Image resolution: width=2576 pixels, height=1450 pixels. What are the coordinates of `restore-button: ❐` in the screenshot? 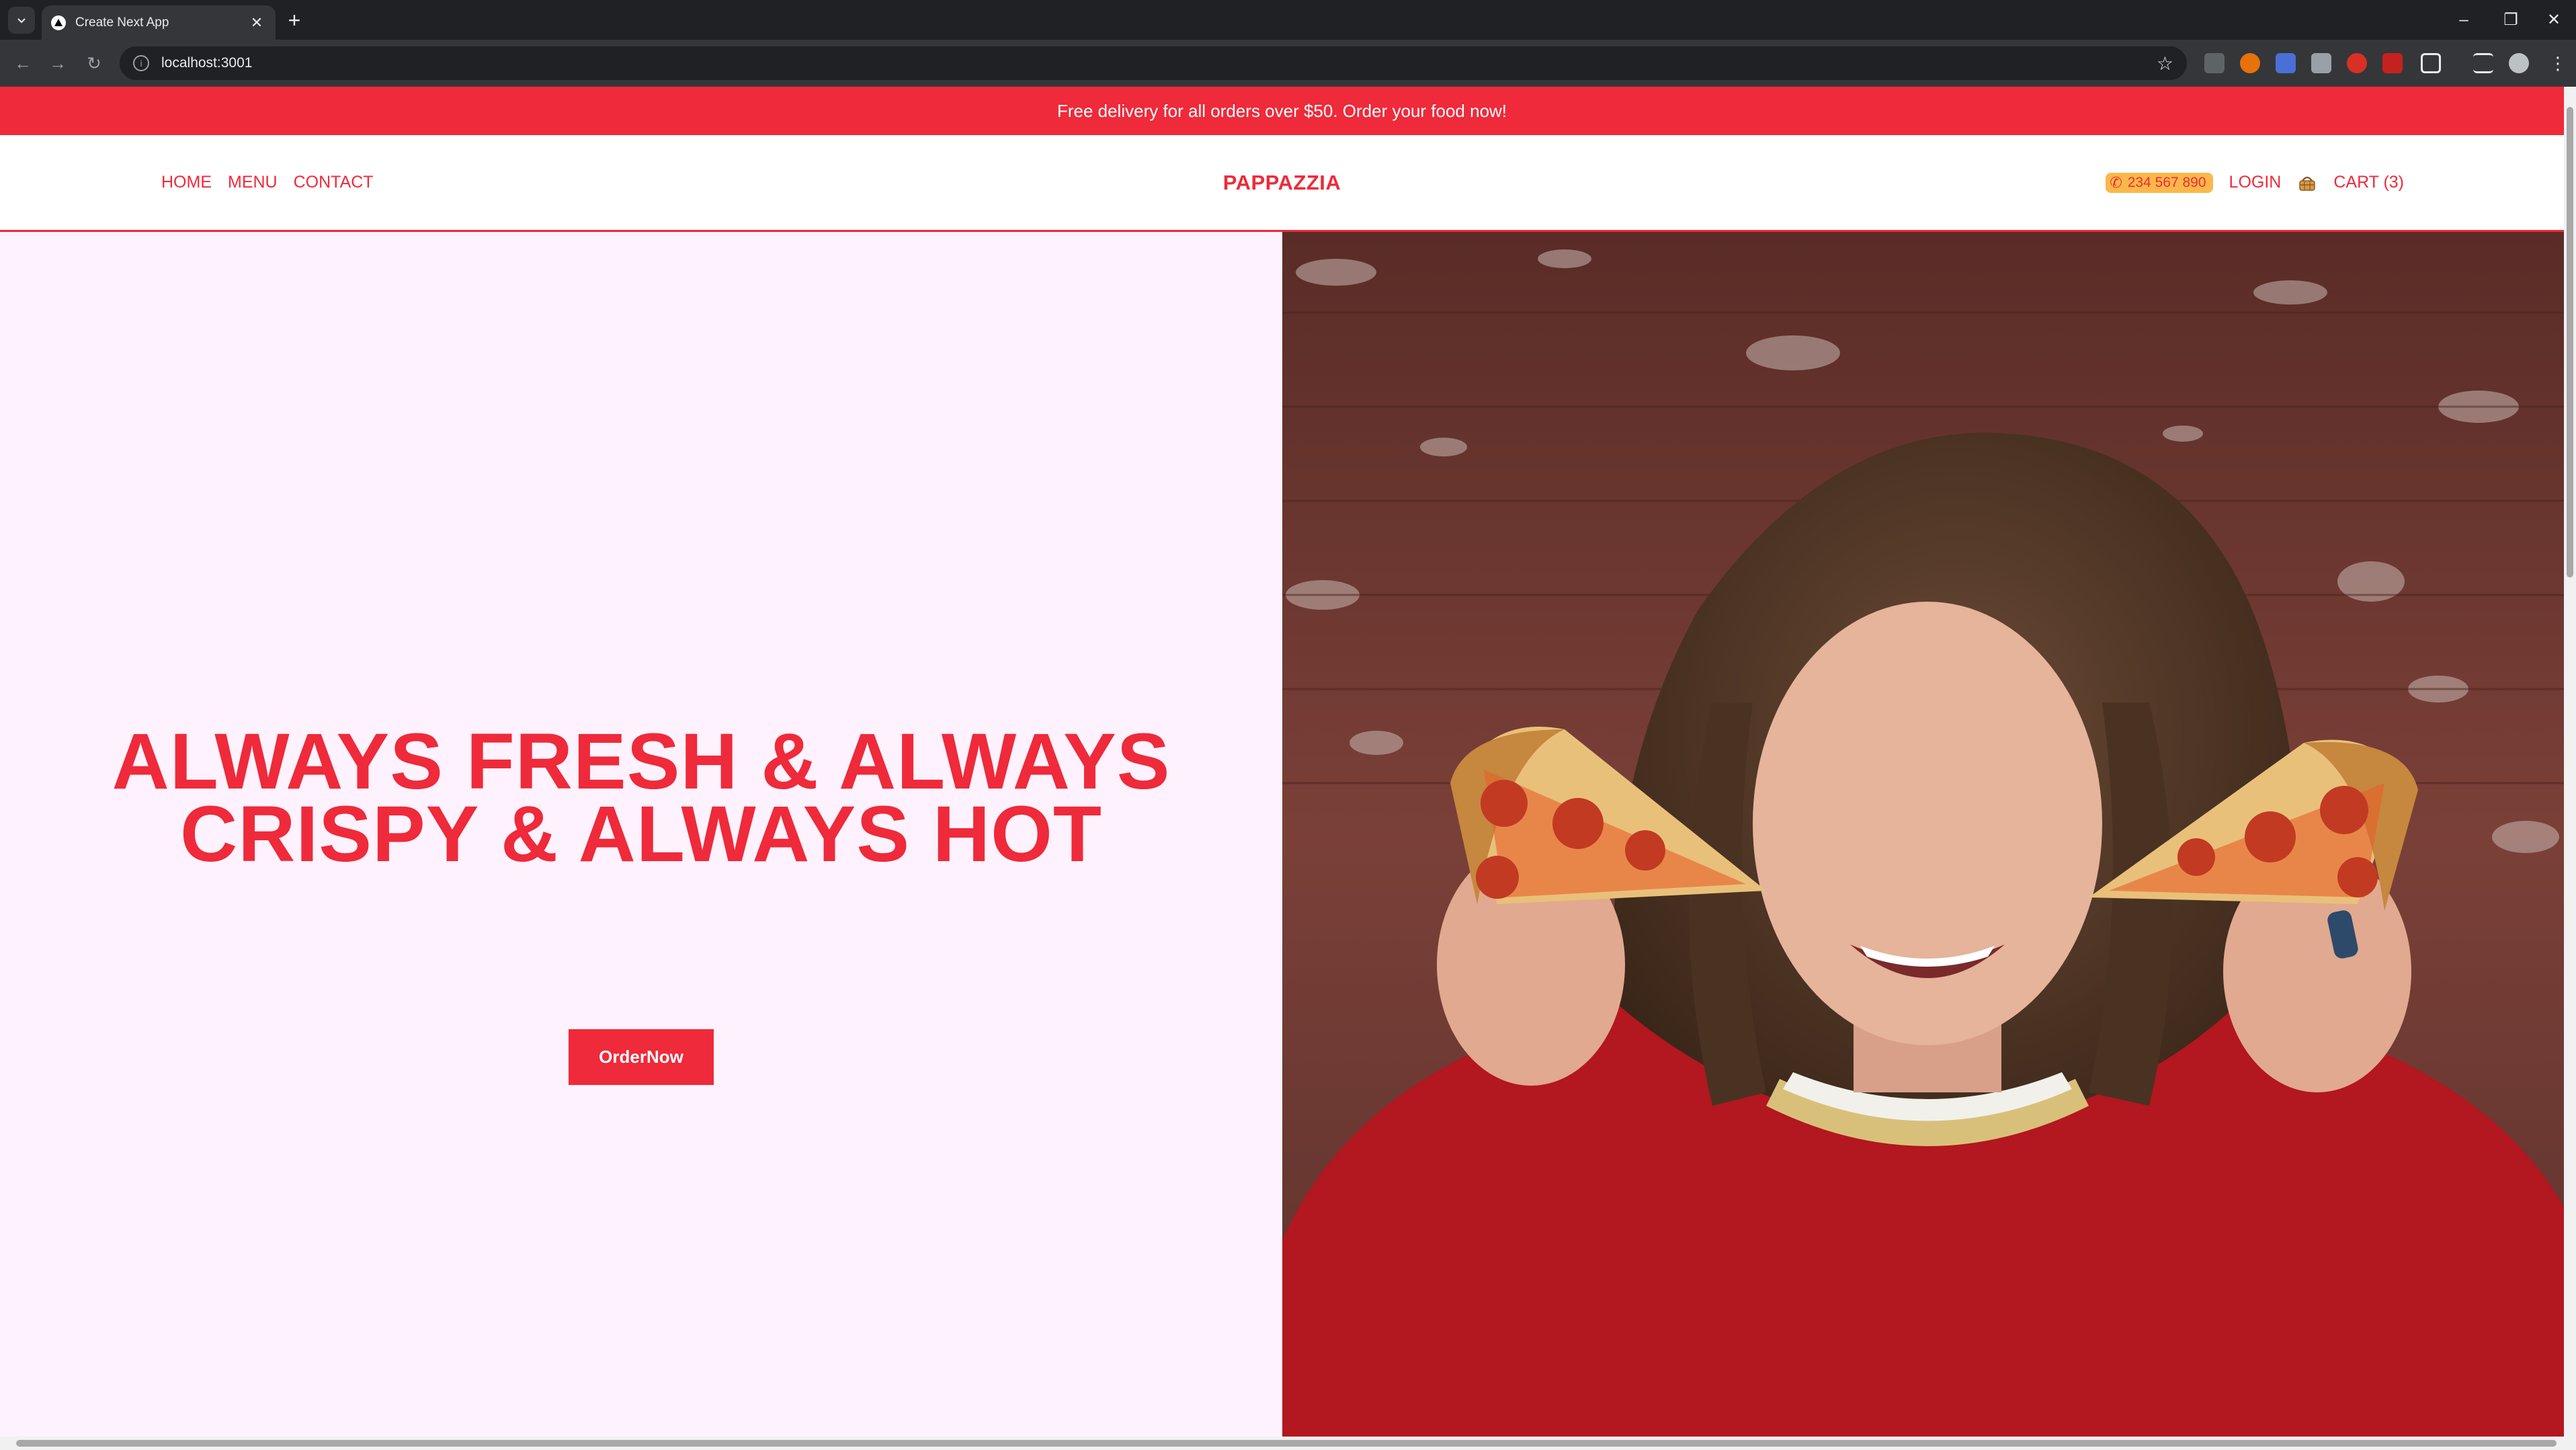 It's located at (2511, 20).